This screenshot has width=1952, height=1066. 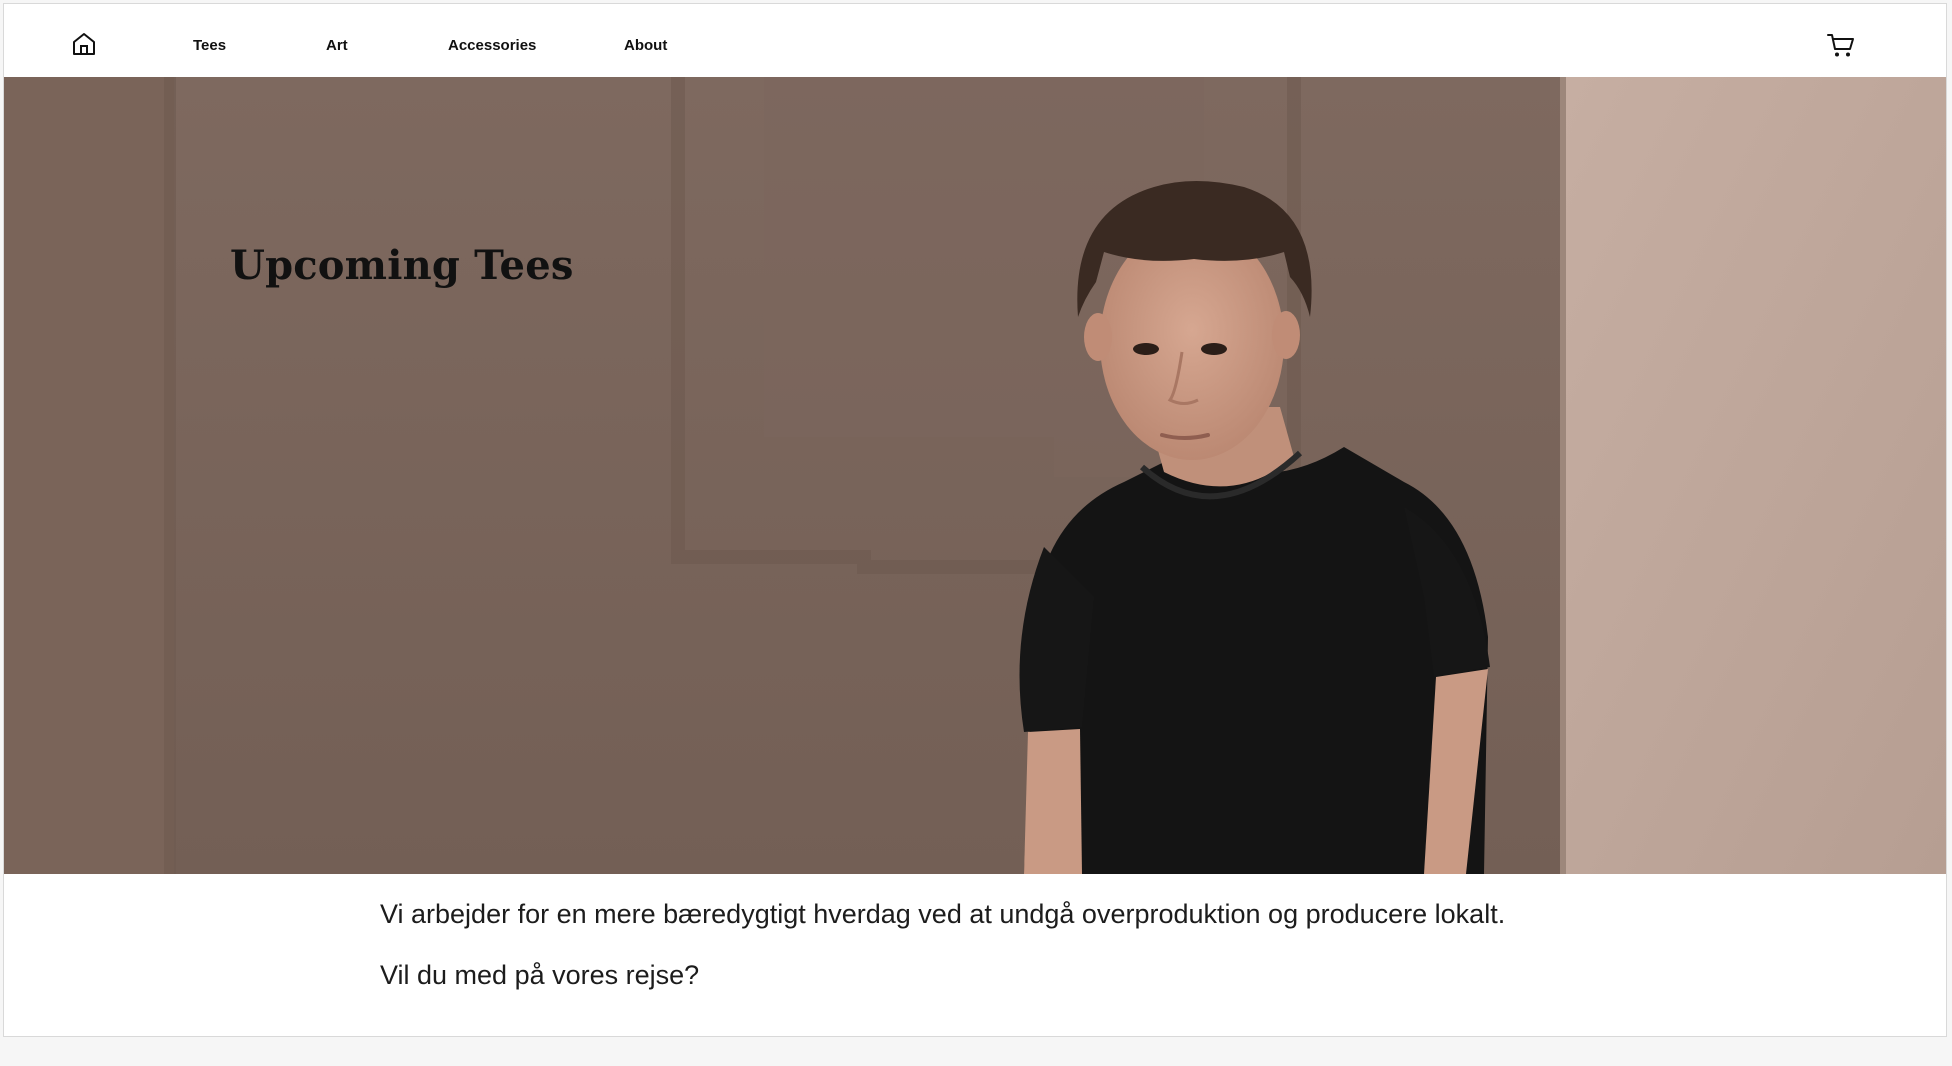 What do you see at coordinates (1841, 45) in the screenshot?
I see `cart-icon` at bounding box center [1841, 45].